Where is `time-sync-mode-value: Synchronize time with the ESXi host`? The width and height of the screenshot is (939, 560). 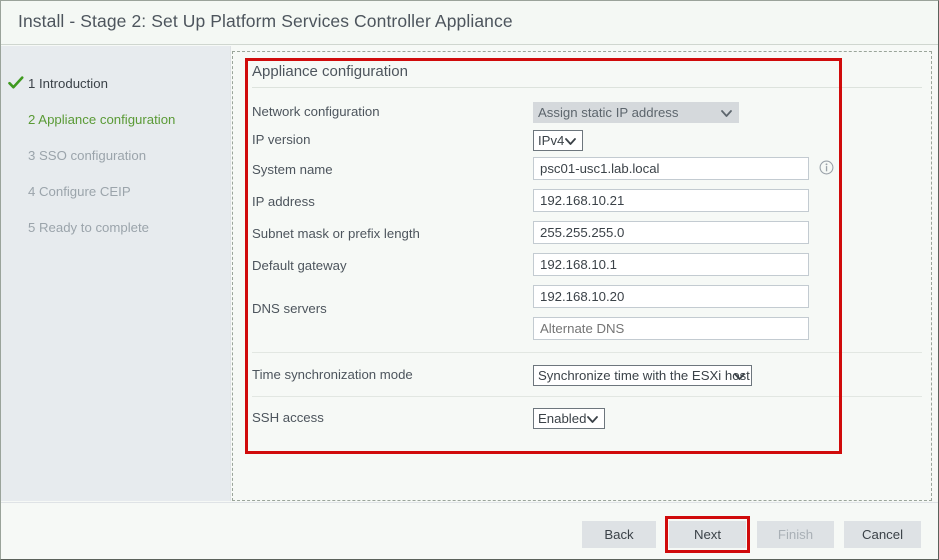
time-sync-mode-value: Synchronize time with the ESXi host is located at coordinates (644, 375).